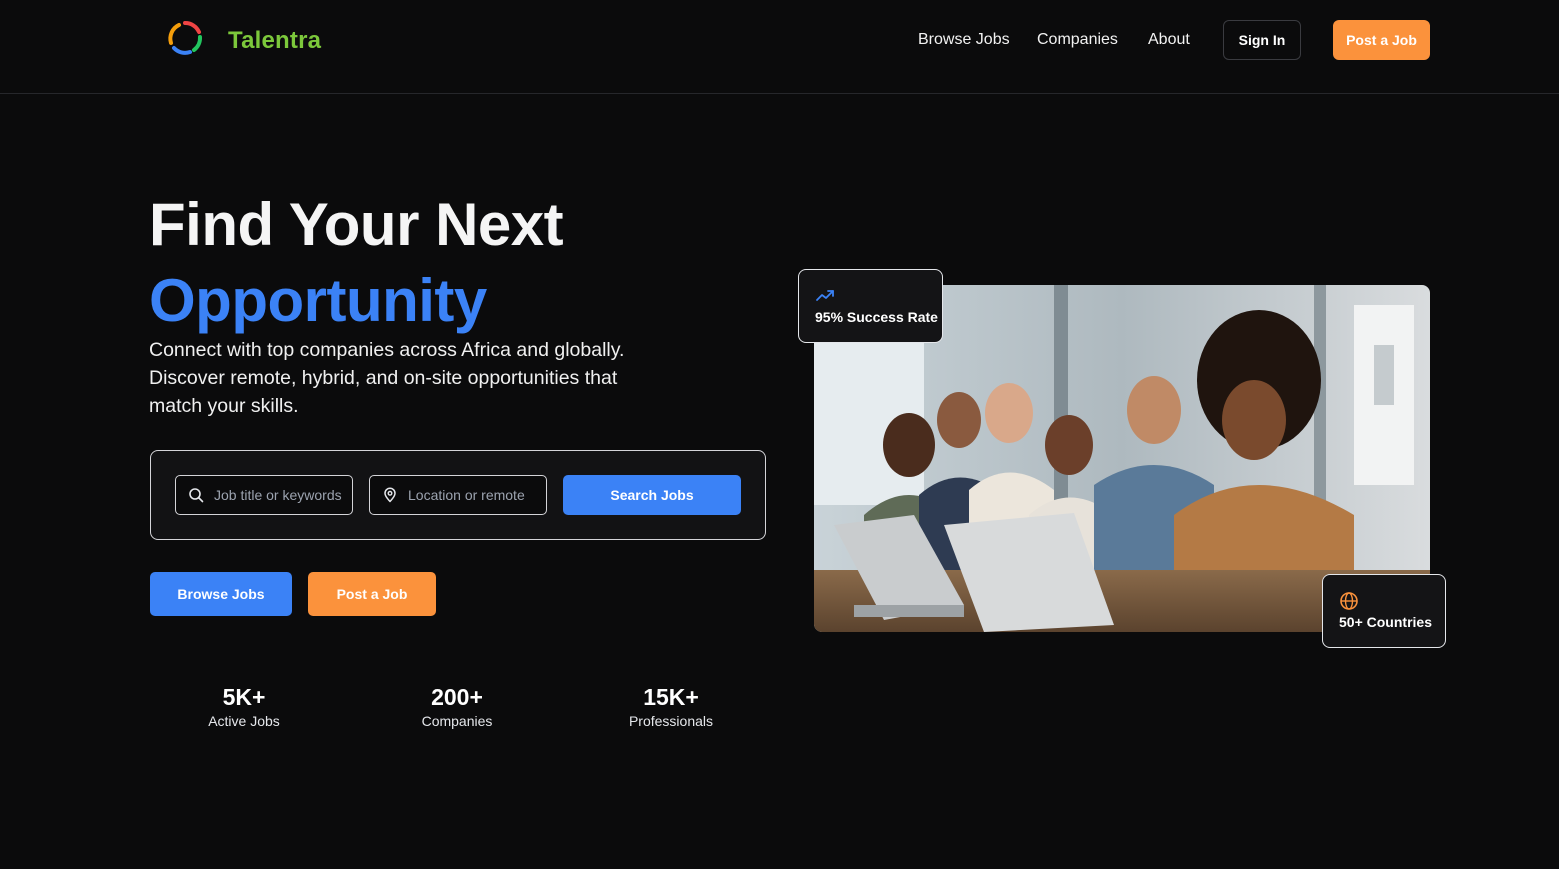 The height and width of the screenshot is (869, 1559). I want to click on nav-about: About, so click(1169, 40).